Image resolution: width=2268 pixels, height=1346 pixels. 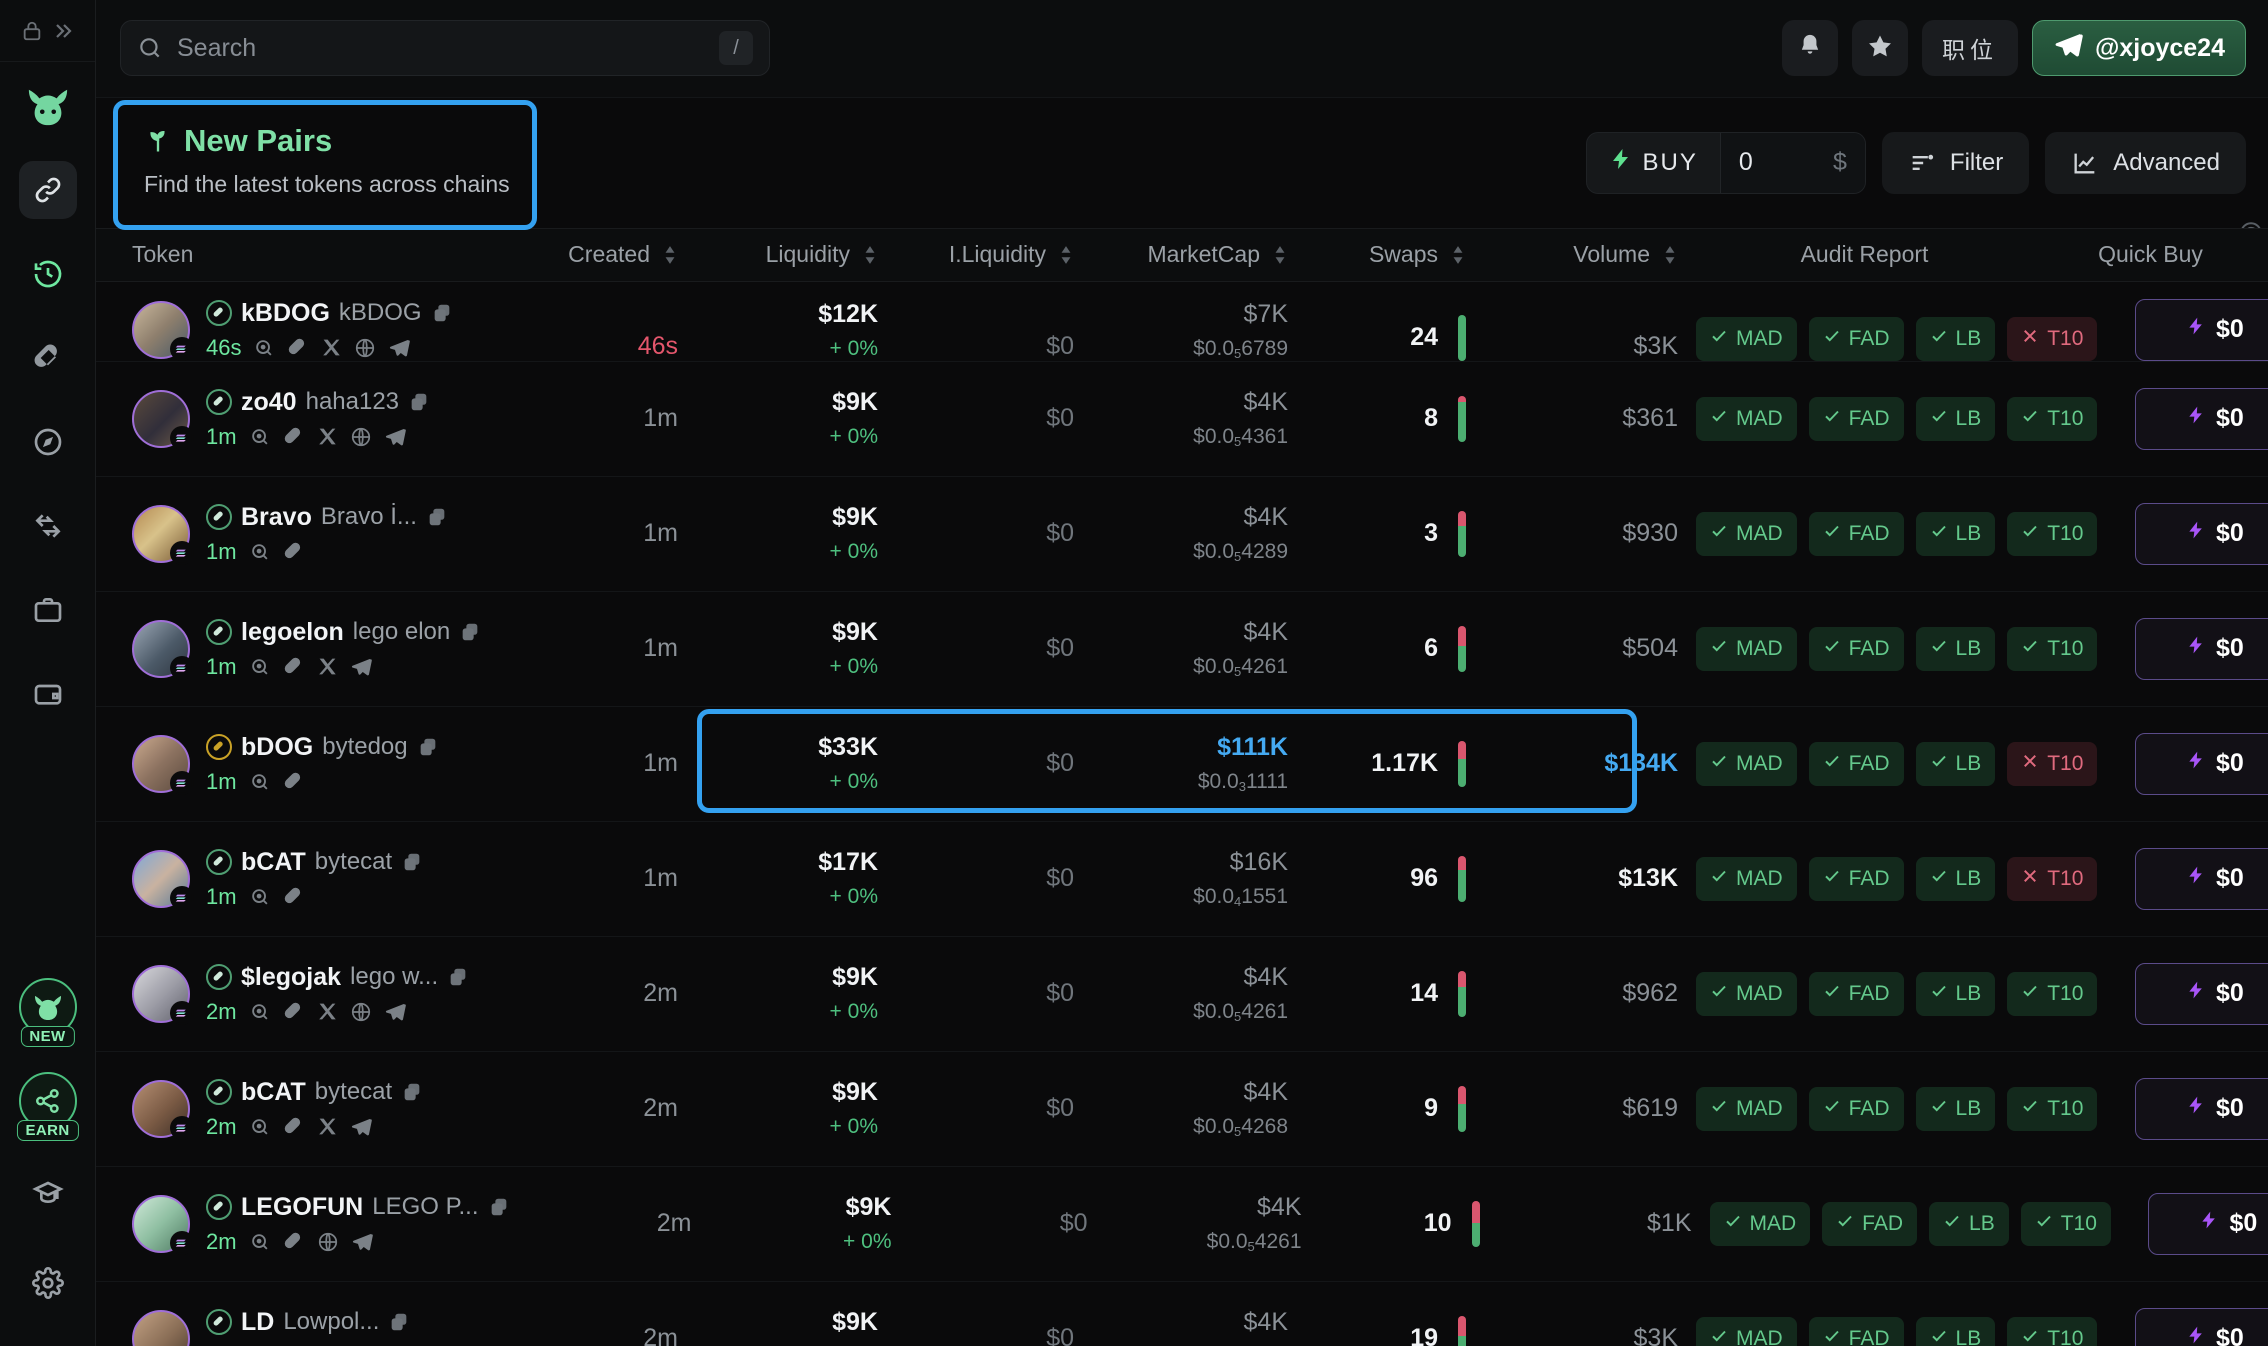 I want to click on cell-token: kBDOG kBDOG 46s, so click(x=296, y=330).